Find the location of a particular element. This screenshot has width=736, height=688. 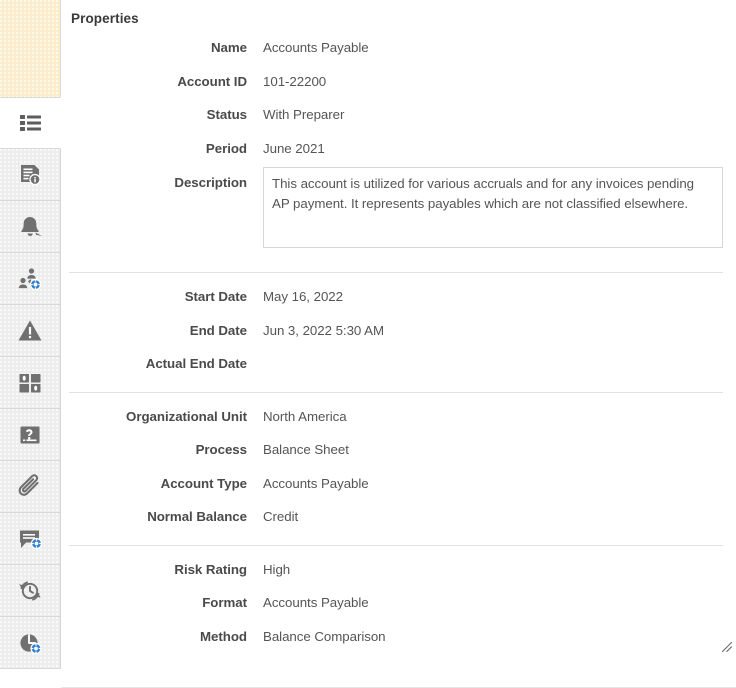

field-row-format: Format Accounts Payable is located at coordinates (398, 605).